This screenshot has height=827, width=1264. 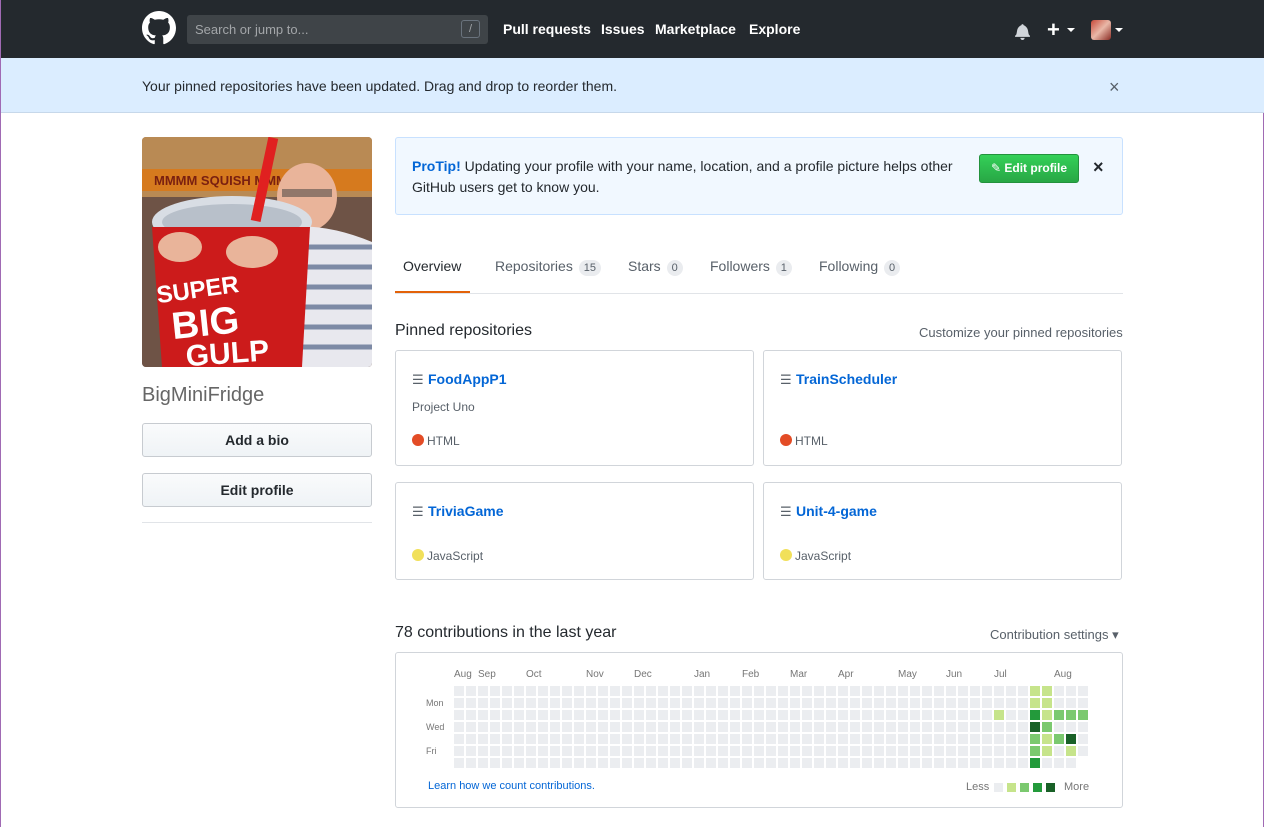 I want to click on avatar-dropdown-caret-icon, so click(x=1119, y=30).